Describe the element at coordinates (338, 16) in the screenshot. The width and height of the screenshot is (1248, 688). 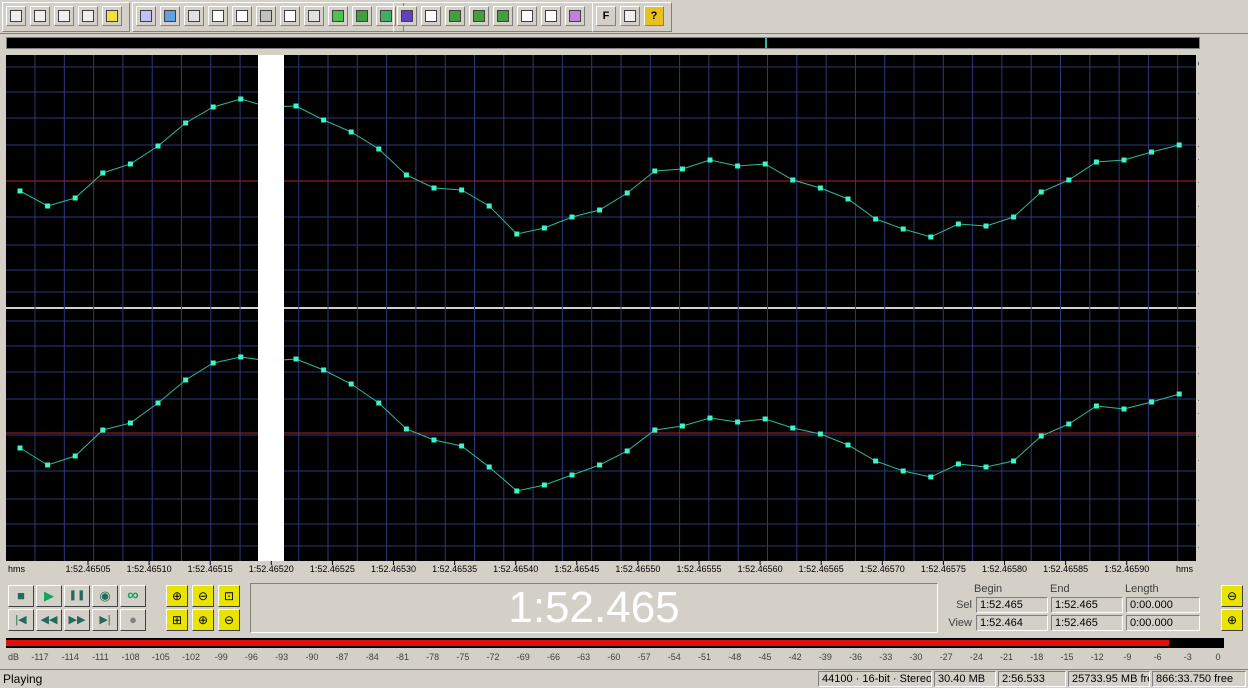
I see `trim-icon` at that location.